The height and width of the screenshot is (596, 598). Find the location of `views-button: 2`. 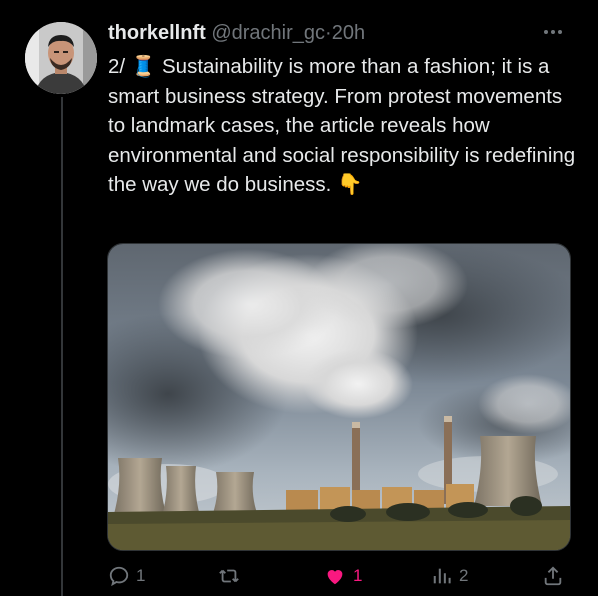

views-button: 2 is located at coordinates (449, 576).